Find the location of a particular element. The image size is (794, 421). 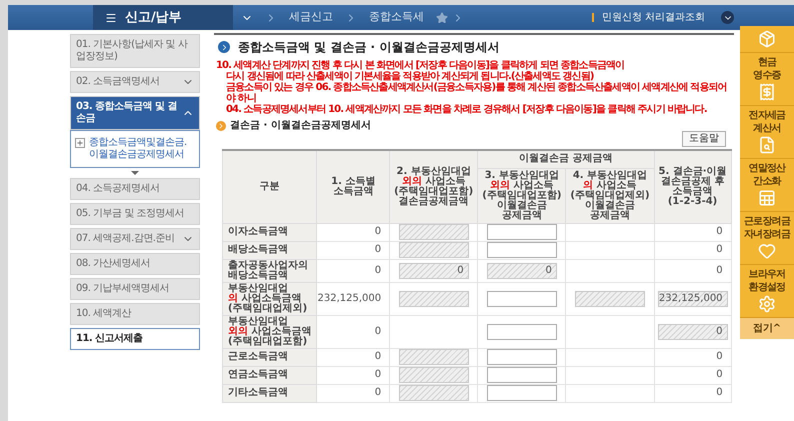

notice-text: 10. 세액계산 단계까지 진행 후 다시 본 화면에서 [저장후 다음이동]을 클릭하게 되면 종합소득금액이 다시 갱신됨에 따라 산출세액이 기본세율을 적용받아 계산되게 됩니다.(산출세액도 갱신됨) 금융소득이 있는 경우 06. 종합소득산출세액계산서(금융소득자용)를 통해 계산된 종합소득산출세액이 세액계산에 적용되어야 하니 04. 소득공제명세서부터 10. 세액계산까지 모든 화면을 차례로 경유해서 [저장후 다음이동]을 클릭해 주시기 바랍니다. is located at coordinates (472, 87).